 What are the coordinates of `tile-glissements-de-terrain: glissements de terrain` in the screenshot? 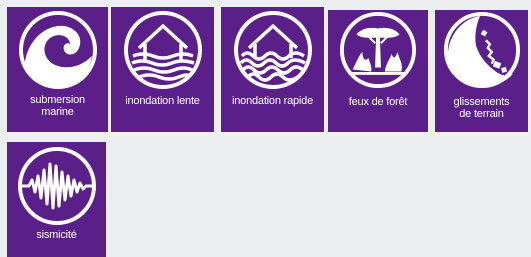 It's located at (481, 71).